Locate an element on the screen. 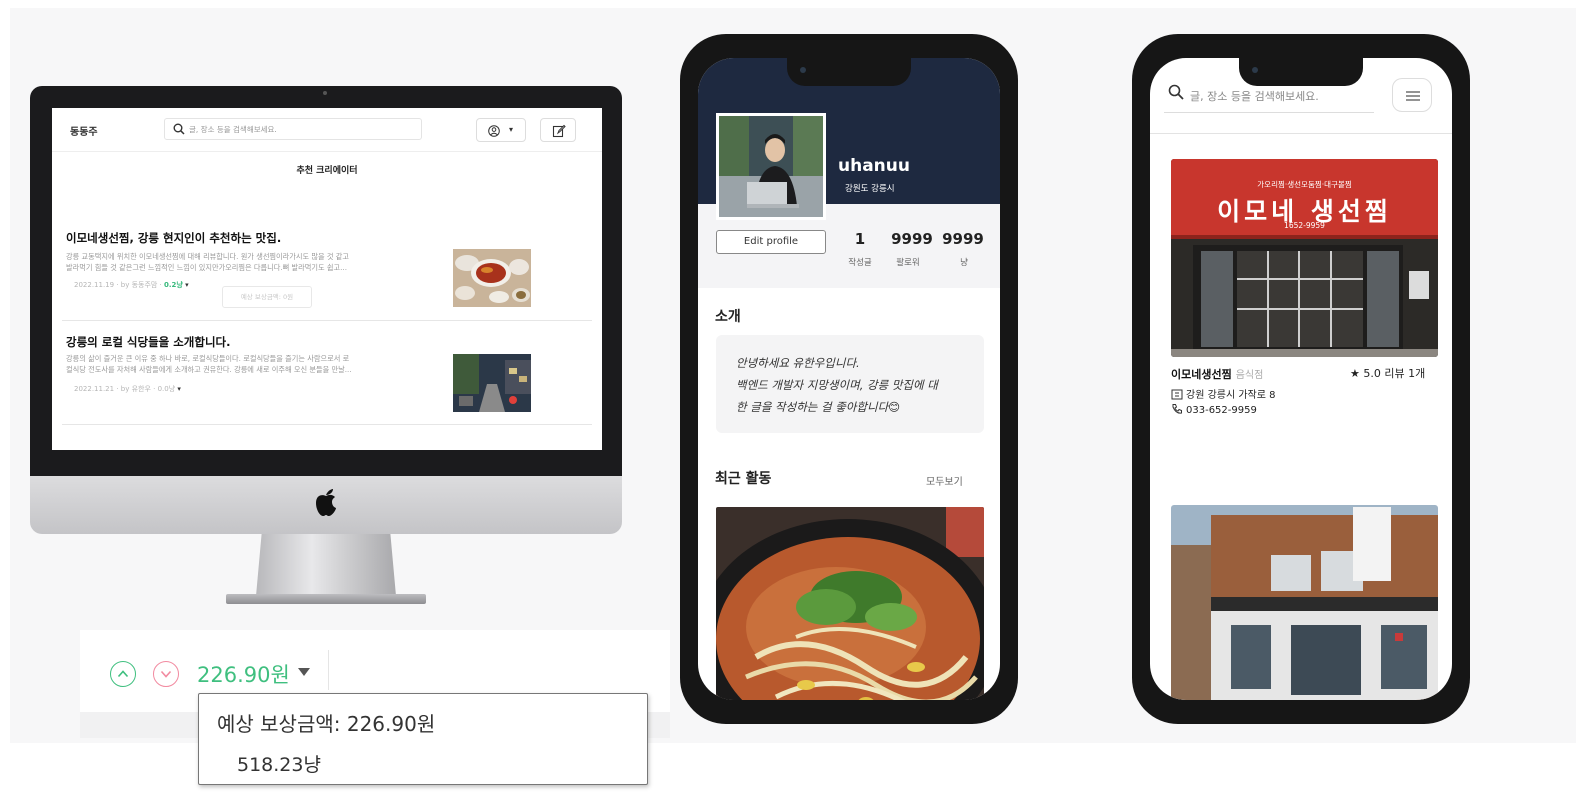 This screenshot has height=796, width=1586. user-icon is located at coordinates (494, 131).